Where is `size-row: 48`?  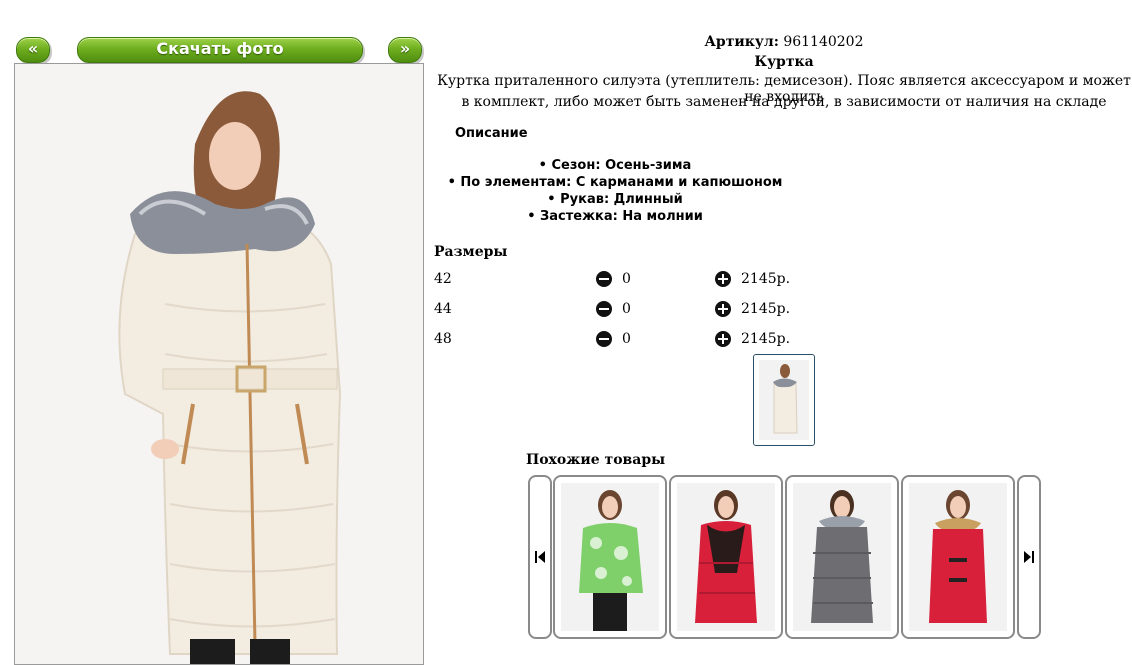 size-row: 48 is located at coordinates (443, 339).